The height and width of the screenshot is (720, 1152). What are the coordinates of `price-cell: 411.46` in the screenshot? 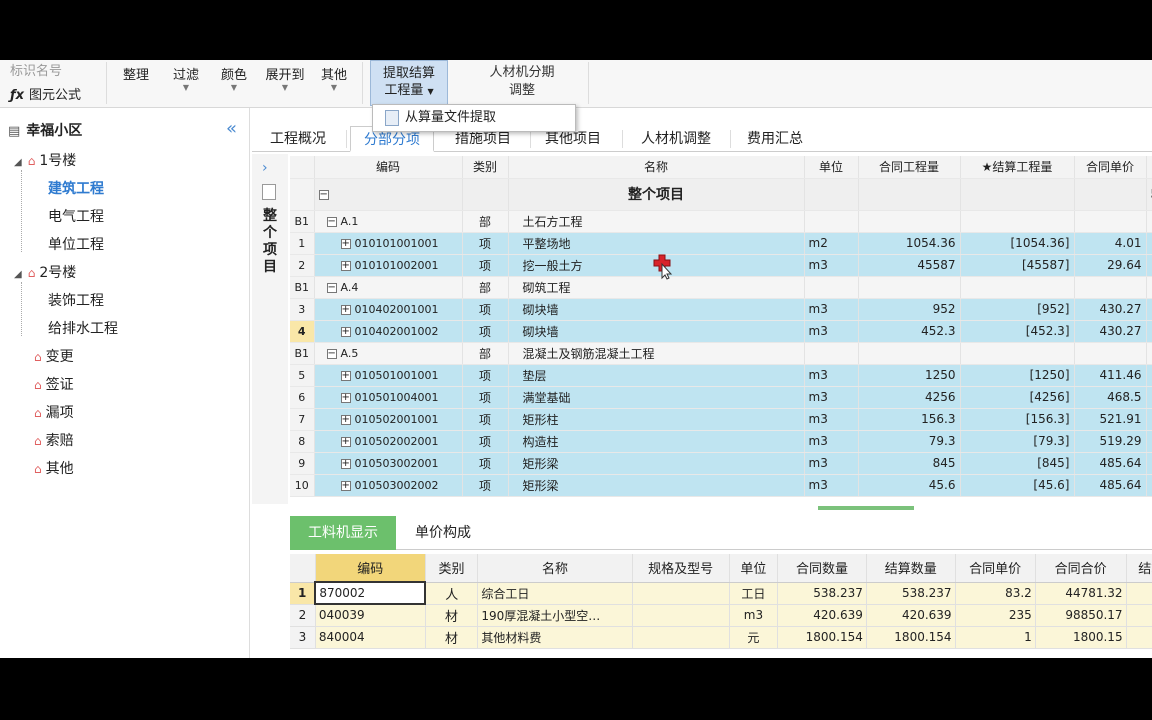 It's located at (1110, 375).